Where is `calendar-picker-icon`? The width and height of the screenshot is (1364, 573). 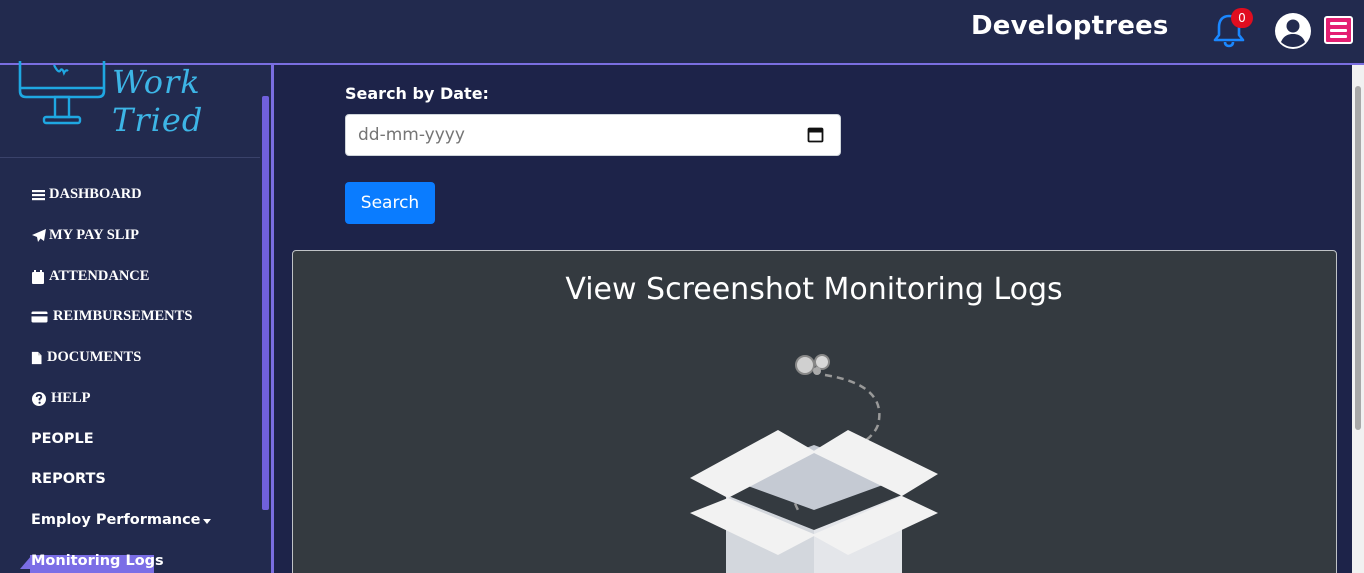 calendar-picker-icon is located at coordinates (815, 134).